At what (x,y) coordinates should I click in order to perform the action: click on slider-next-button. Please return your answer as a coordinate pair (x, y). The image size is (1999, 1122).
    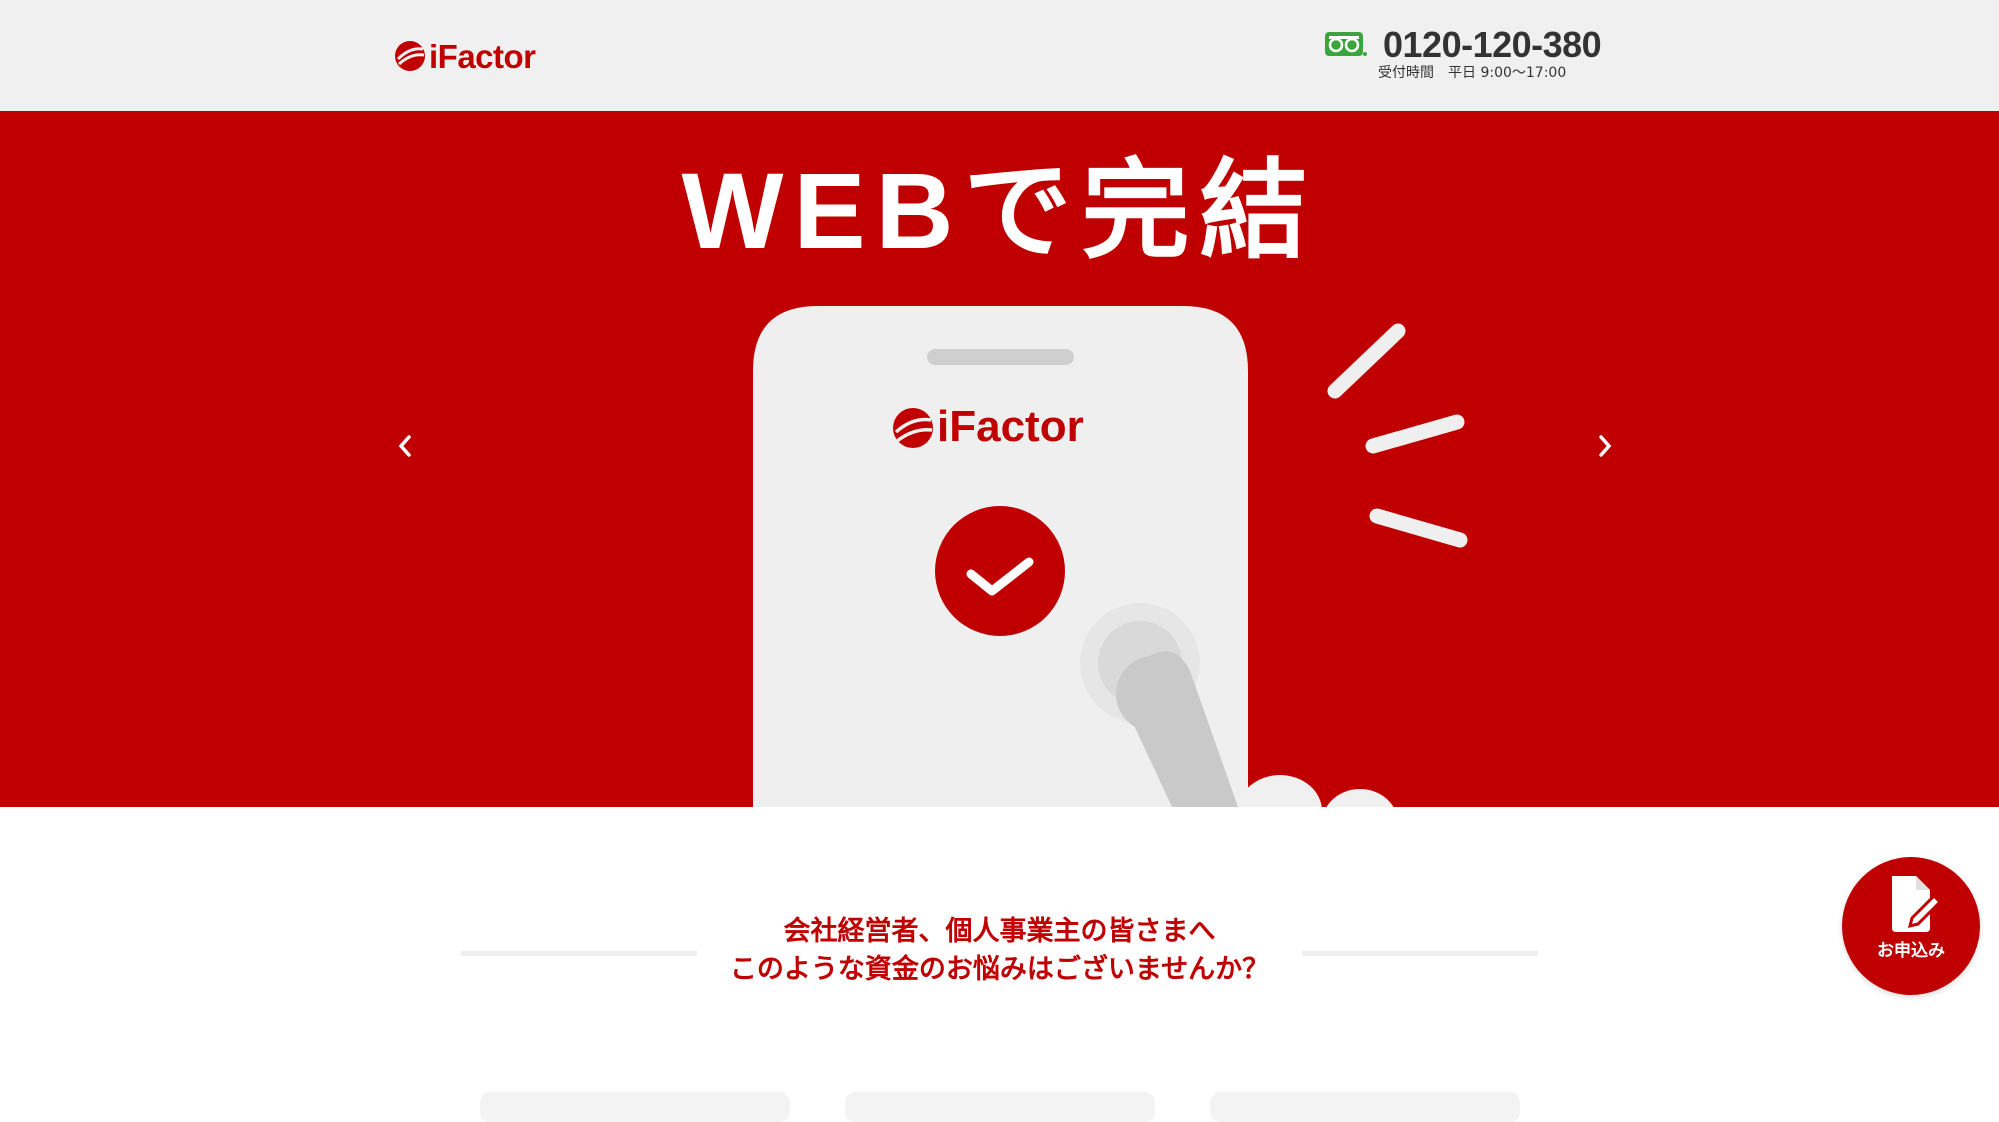
    Looking at the image, I should click on (1605, 446).